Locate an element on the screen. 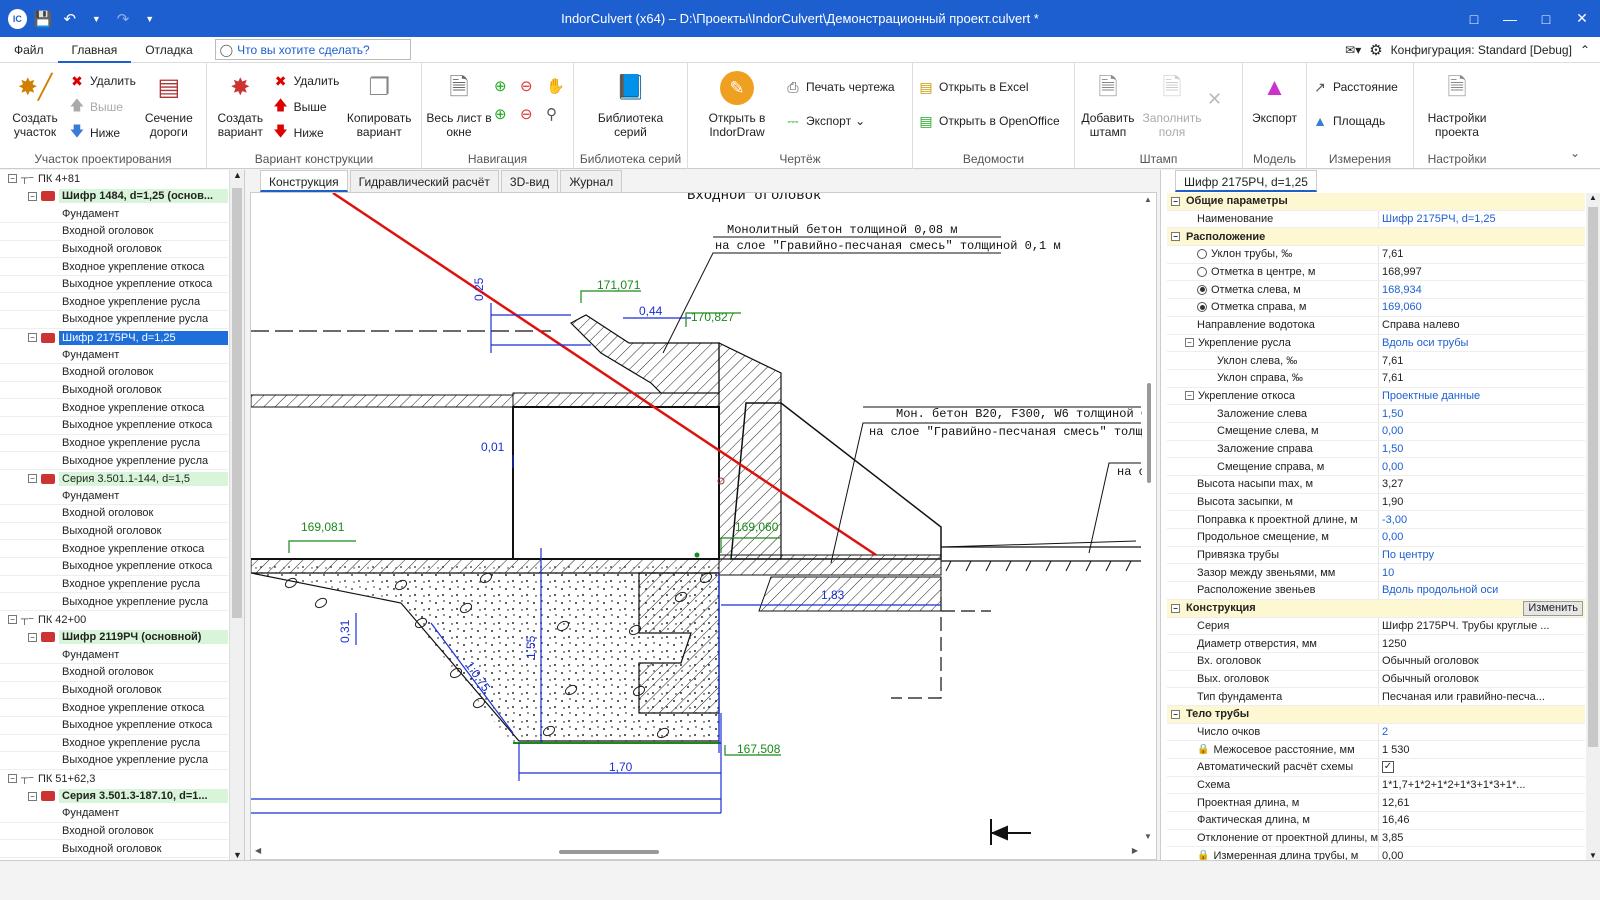 The width and height of the screenshot is (1600, 900). property-row: Вых. оголовок Обычный оголовок is located at coordinates (1376, 679).